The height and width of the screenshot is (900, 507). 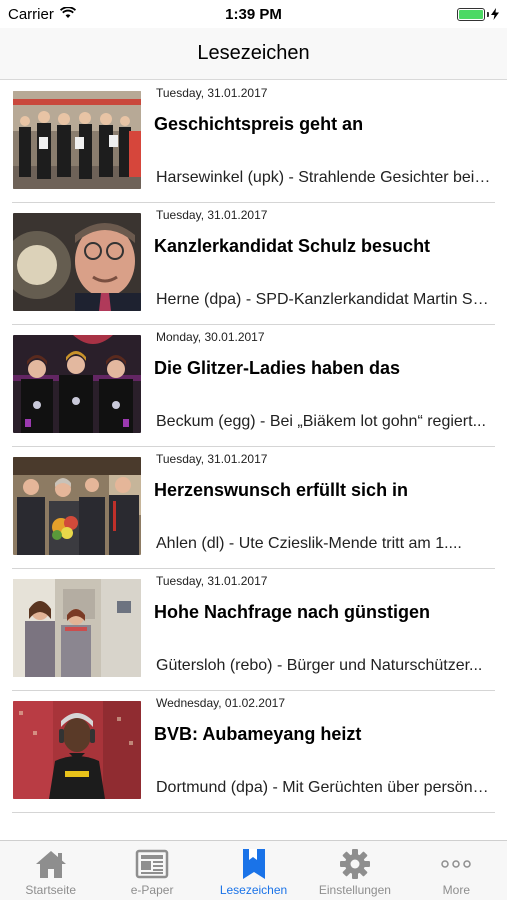 I want to click on status-time: 1:39 PM, so click(x=253, y=14).